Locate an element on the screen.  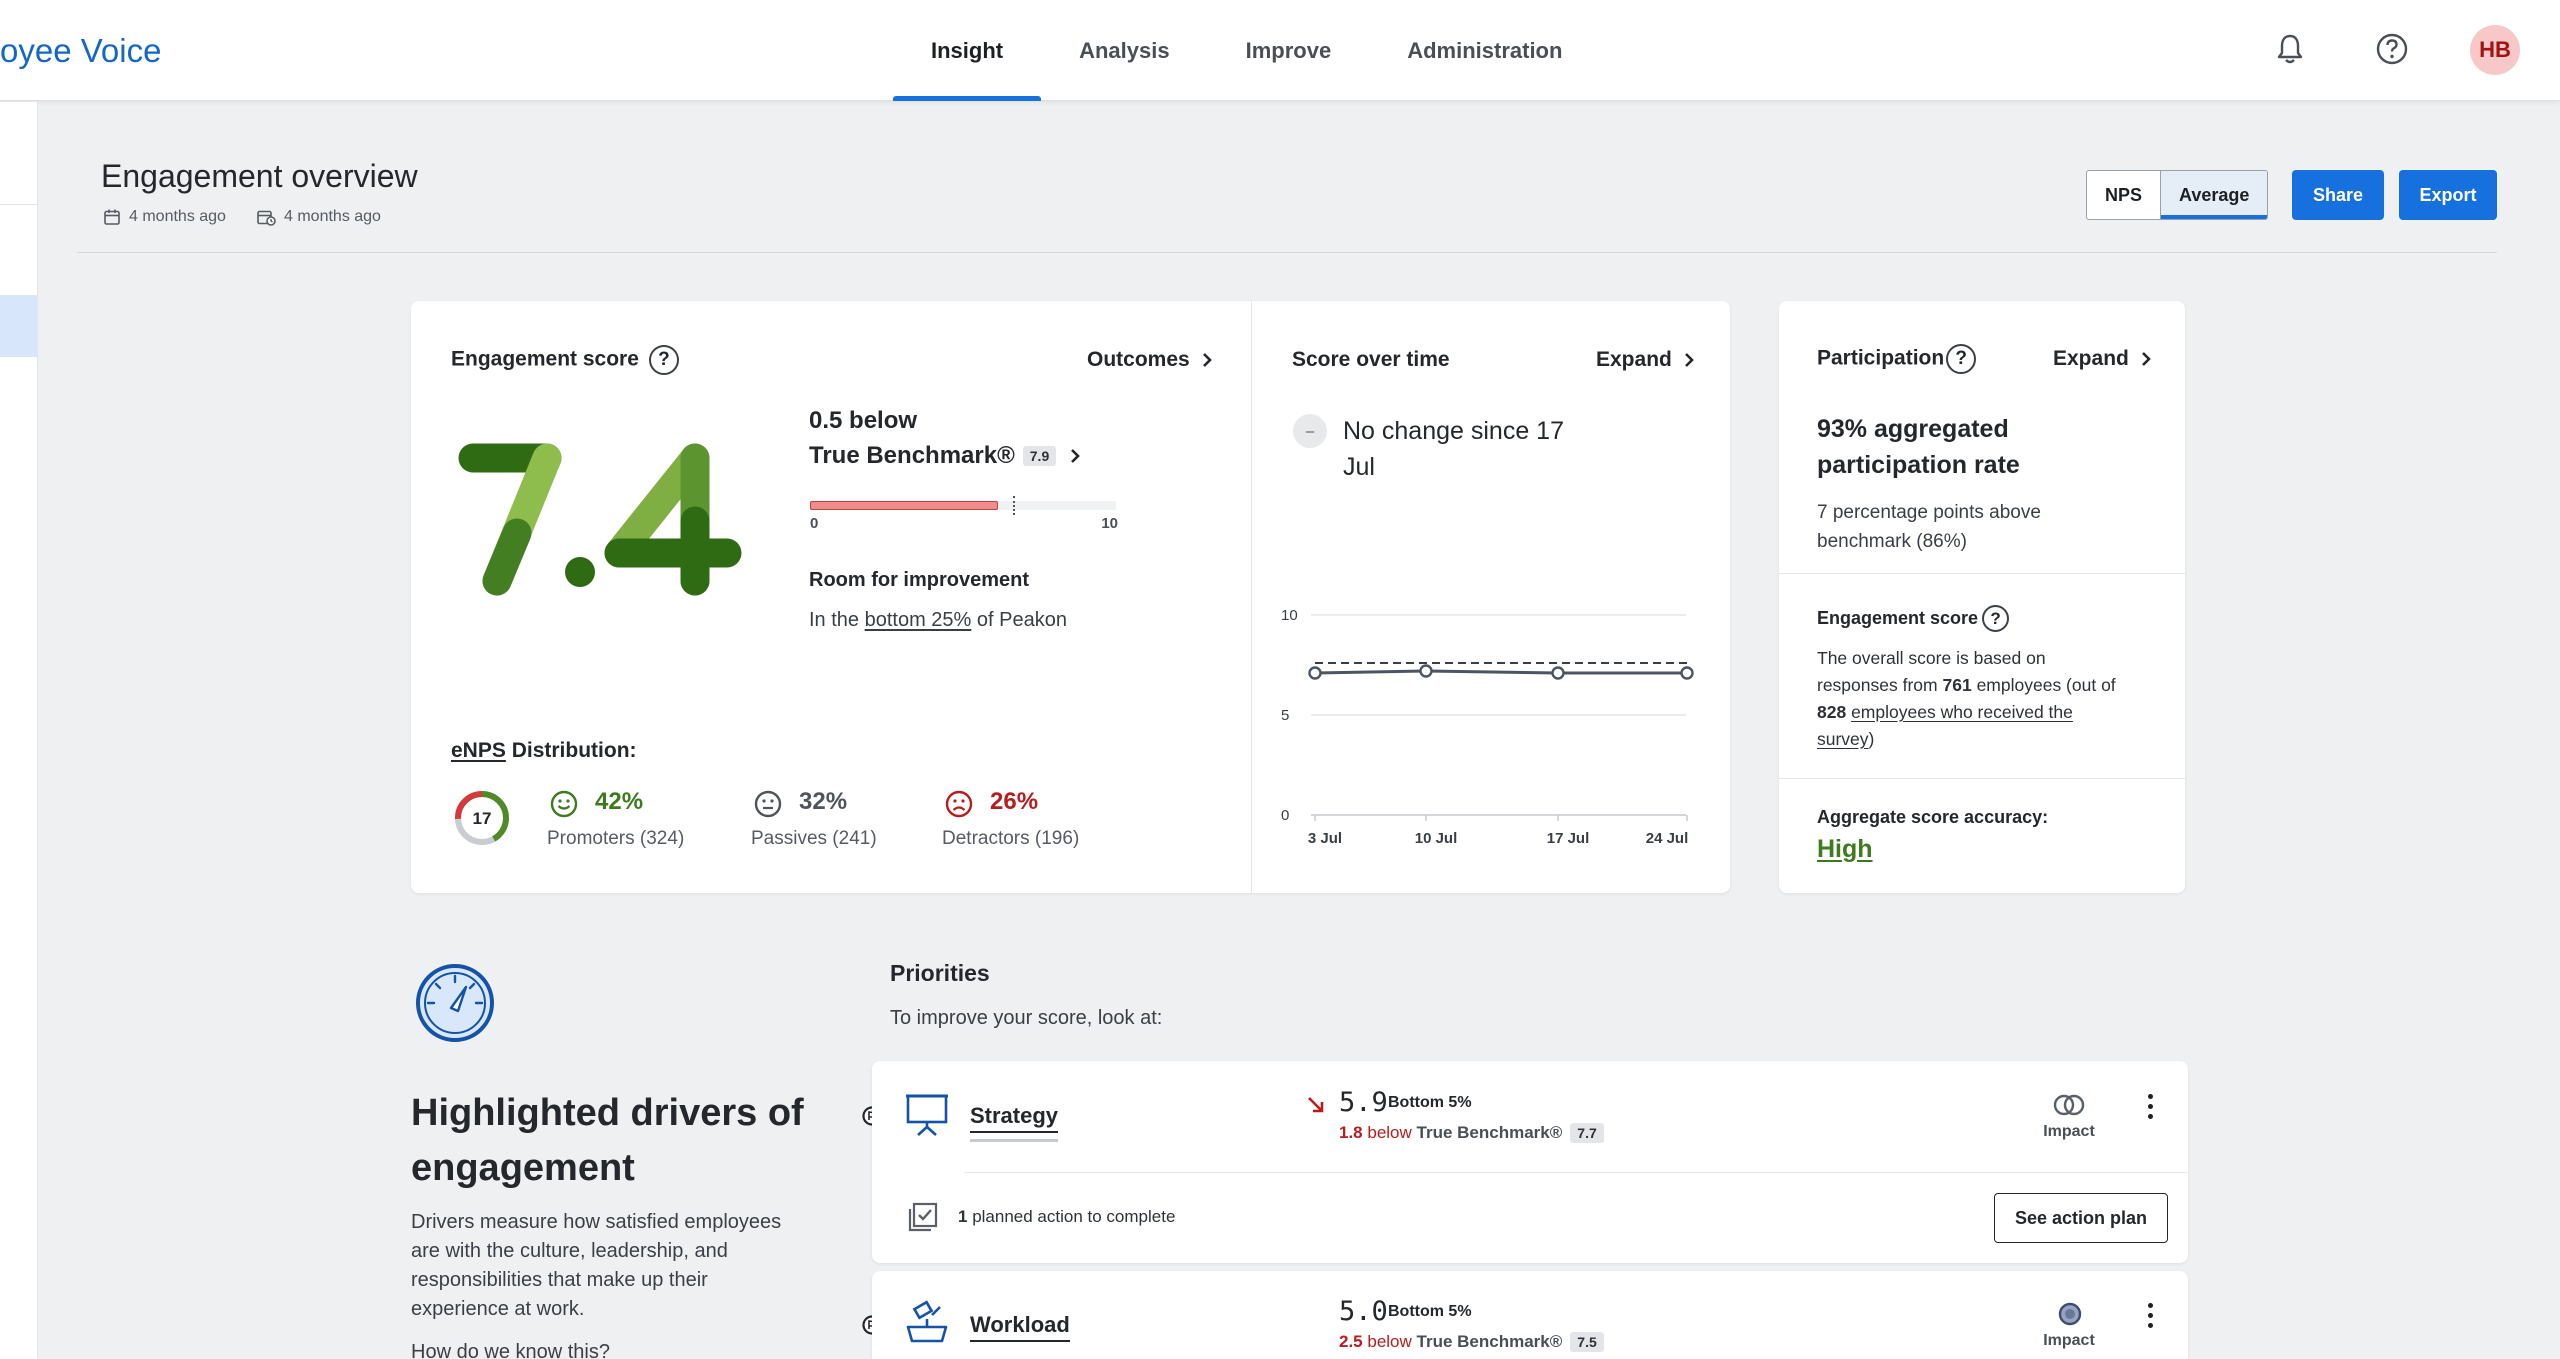
desc-line-4: survey) is located at coordinates (1966, 739).